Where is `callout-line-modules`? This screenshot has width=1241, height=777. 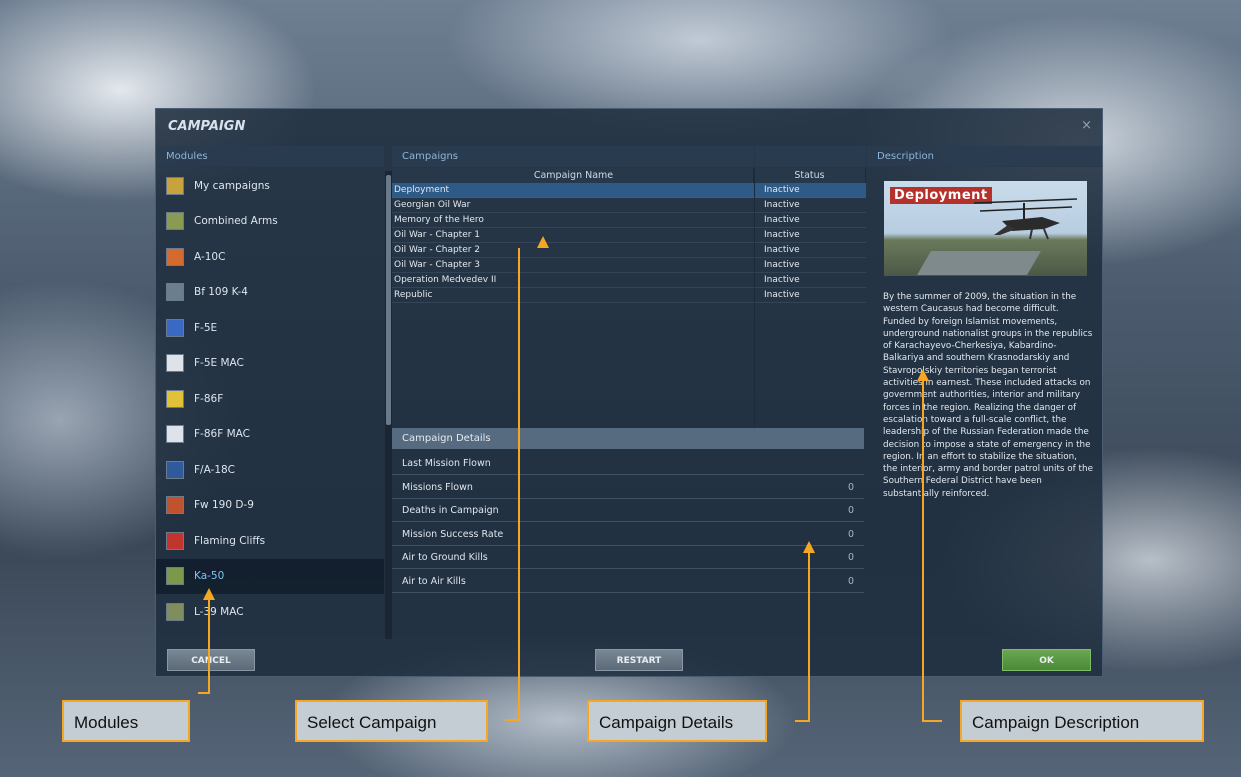
callout-line-modules is located at coordinates (209, 645).